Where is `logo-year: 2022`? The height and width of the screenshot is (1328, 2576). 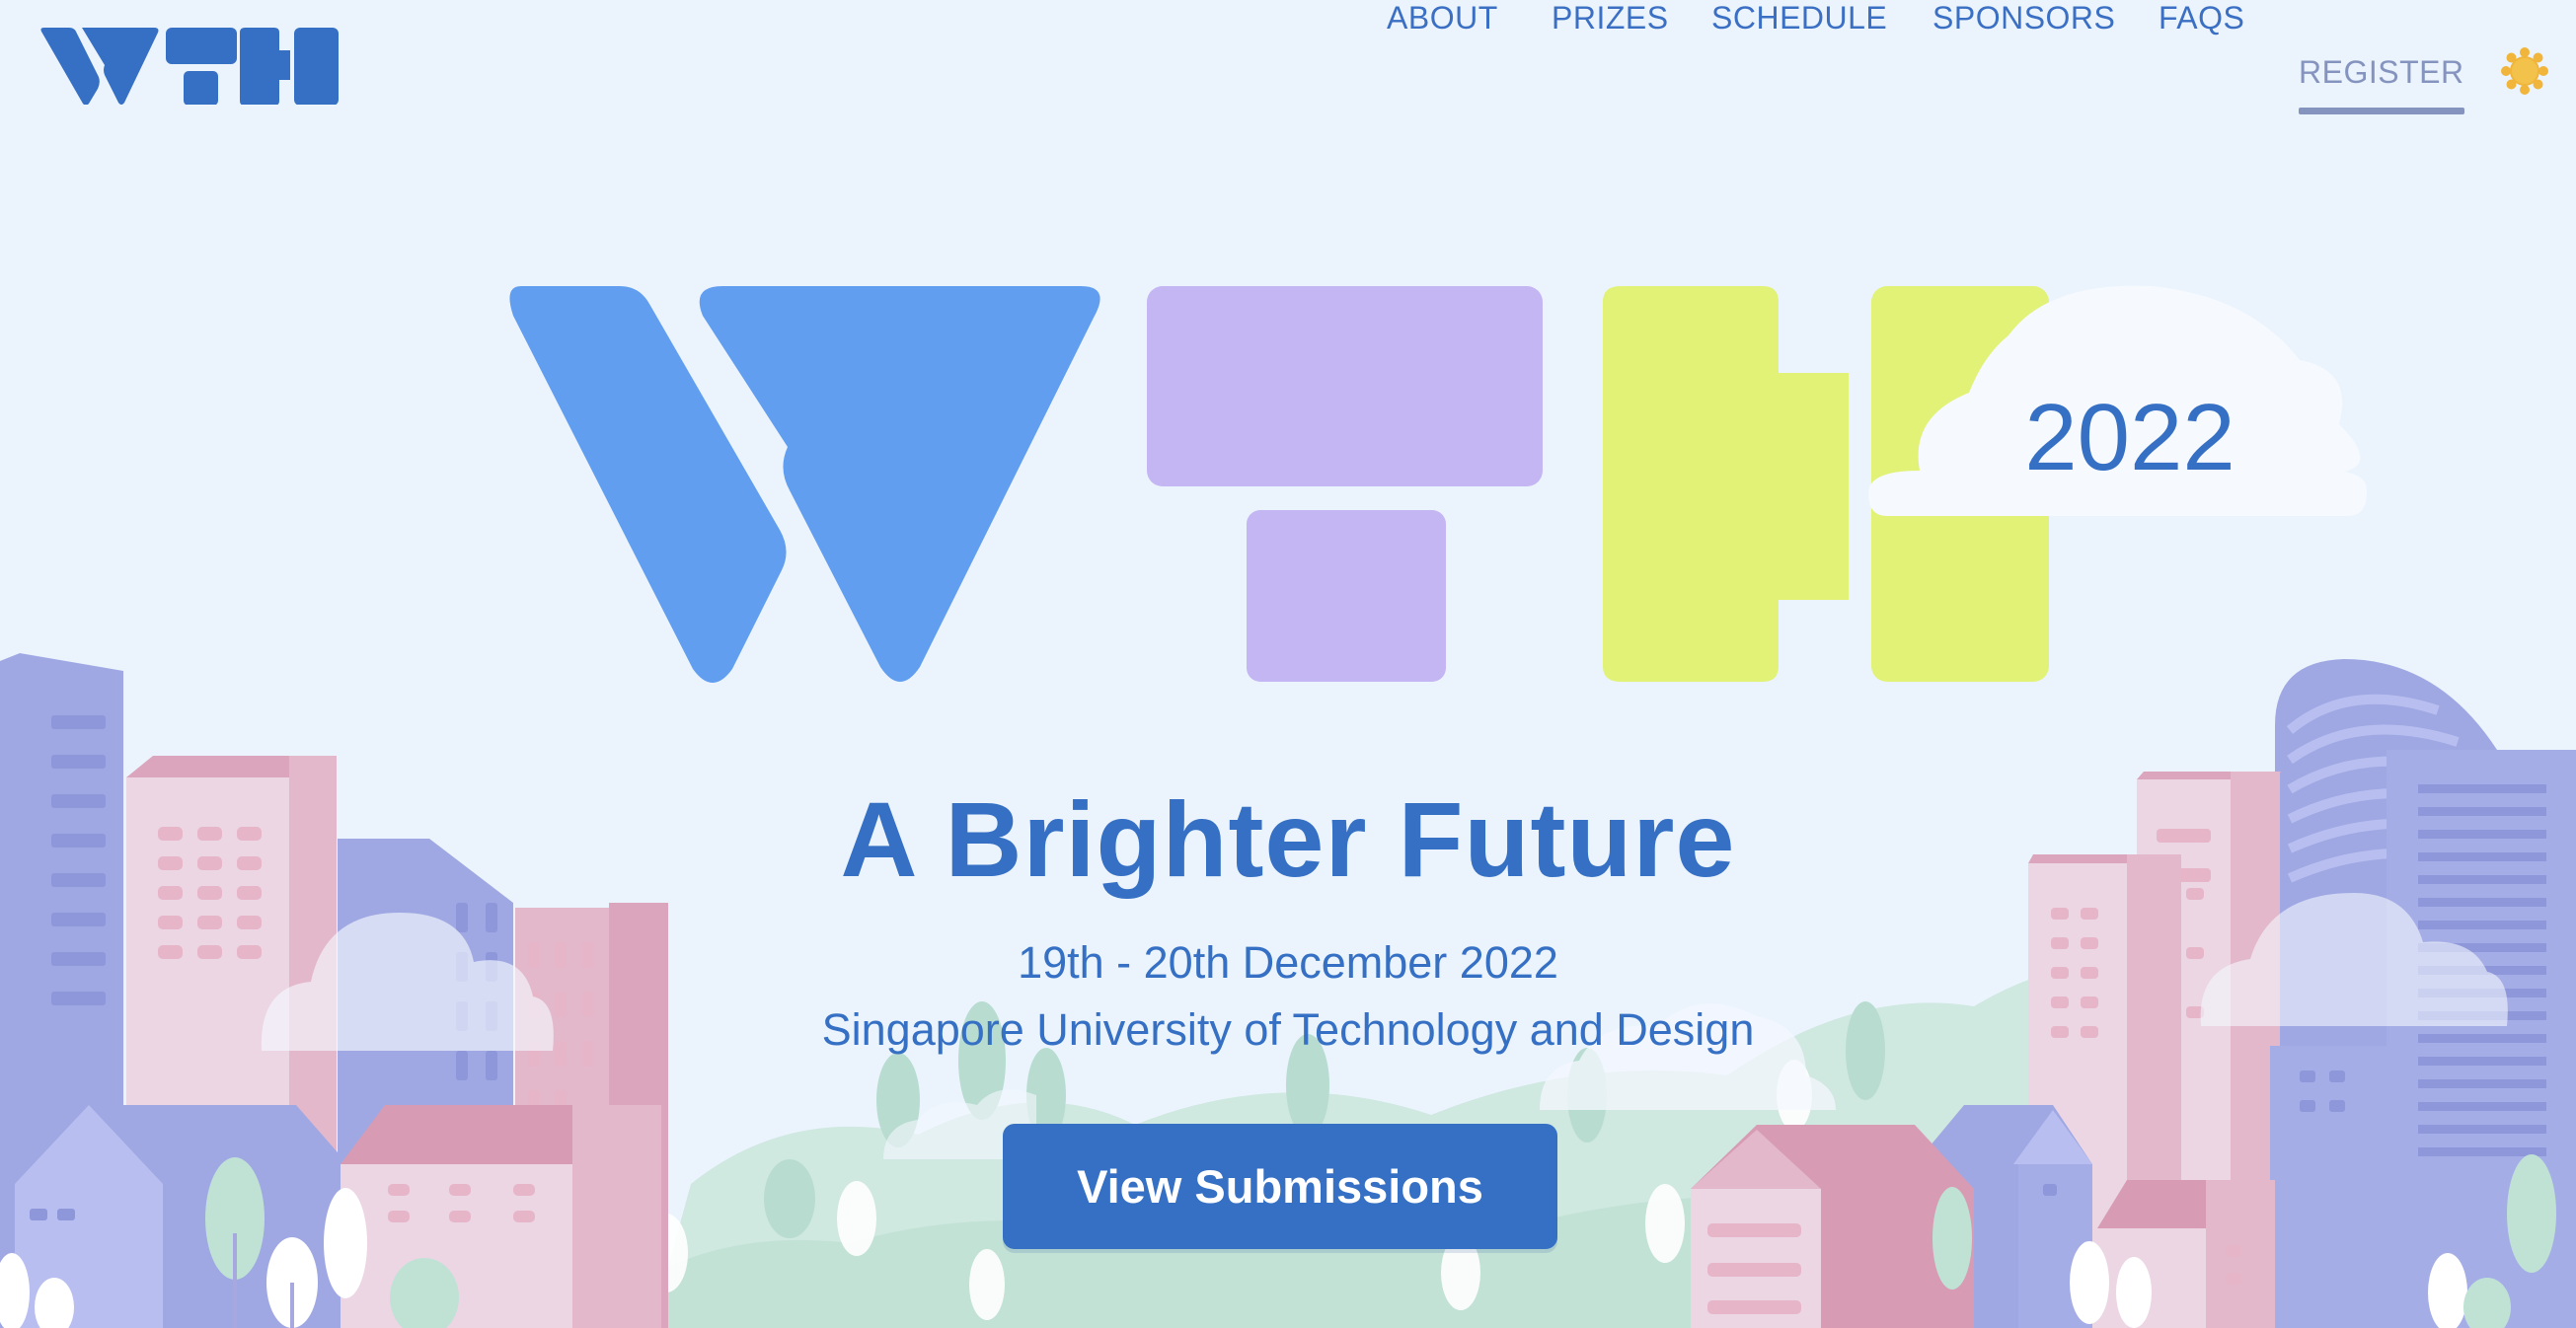
logo-year: 2022 is located at coordinates (2129, 437).